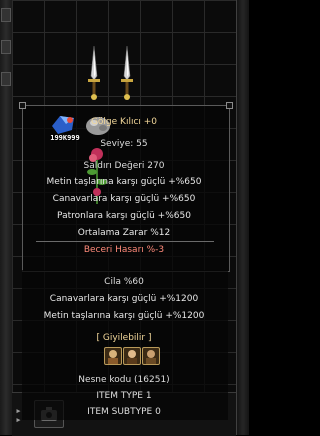 The width and height of the screenshot is (320, 436). Describe the element at coordinates (124, 396) in the screenshot. I see `item-type: ITEM TYPE 1` at that location.